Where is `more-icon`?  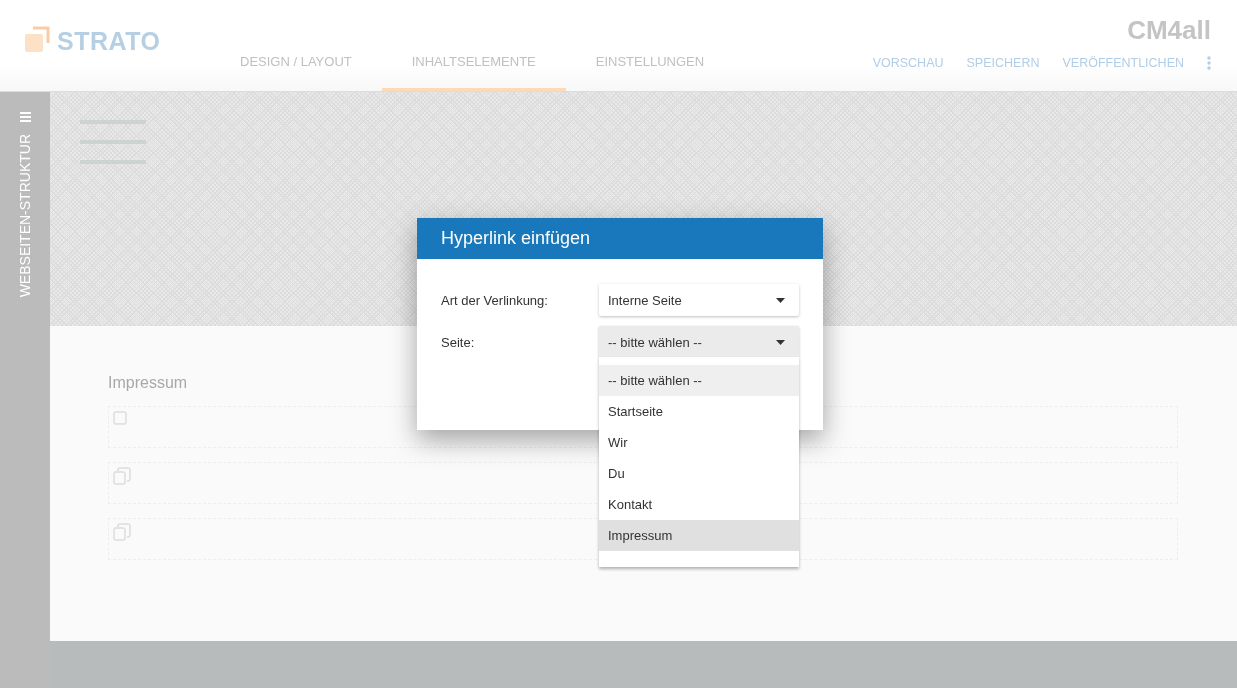 more-icon is located at coordinates (1209, 63).